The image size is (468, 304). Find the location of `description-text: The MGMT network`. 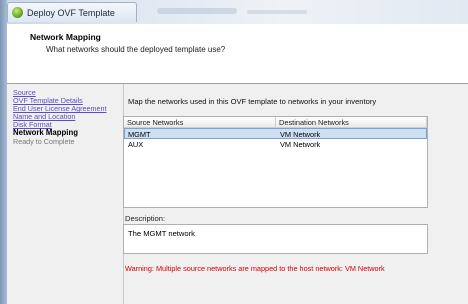

description-text: The MGMT network is located at coordinates (161, 233).